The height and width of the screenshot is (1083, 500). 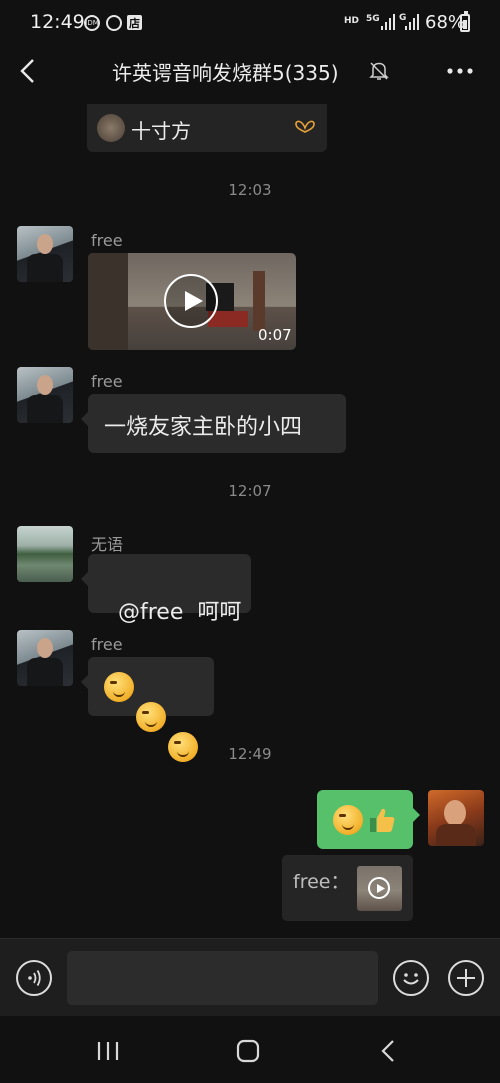 I want to click on voice-icon, so click(x=34, y=978).